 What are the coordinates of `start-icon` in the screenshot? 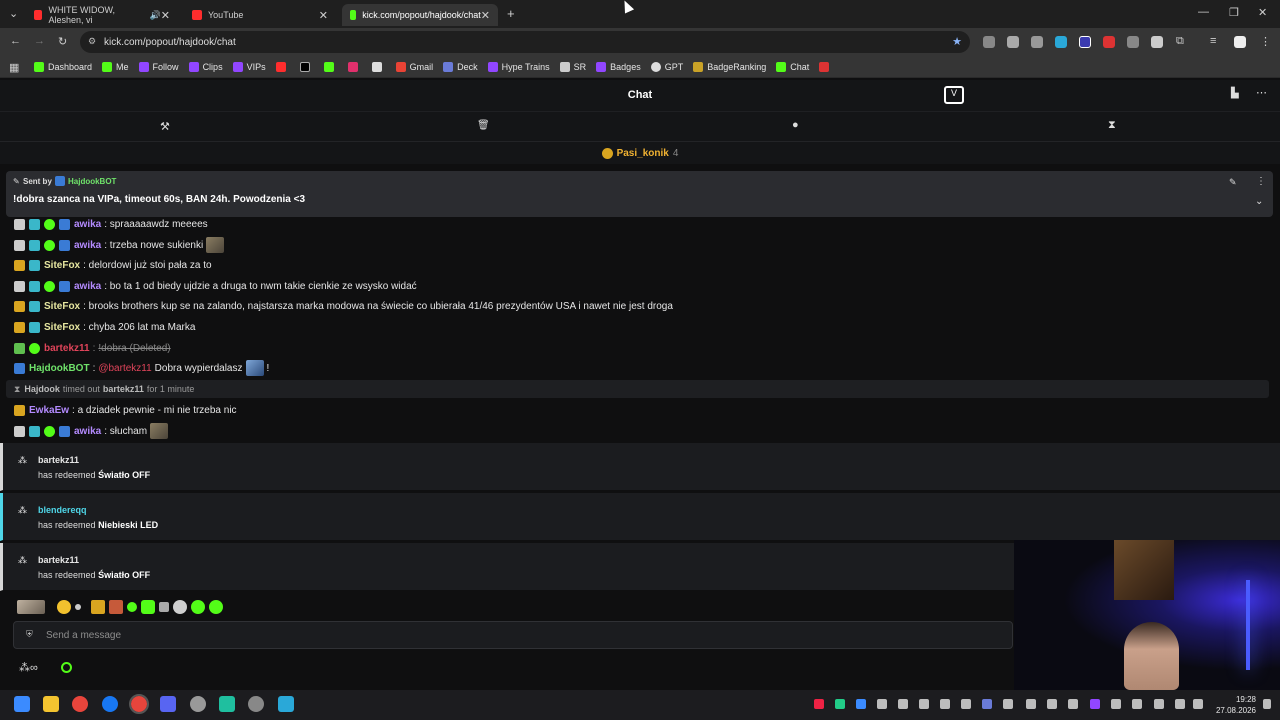 It's located at (22, 704).